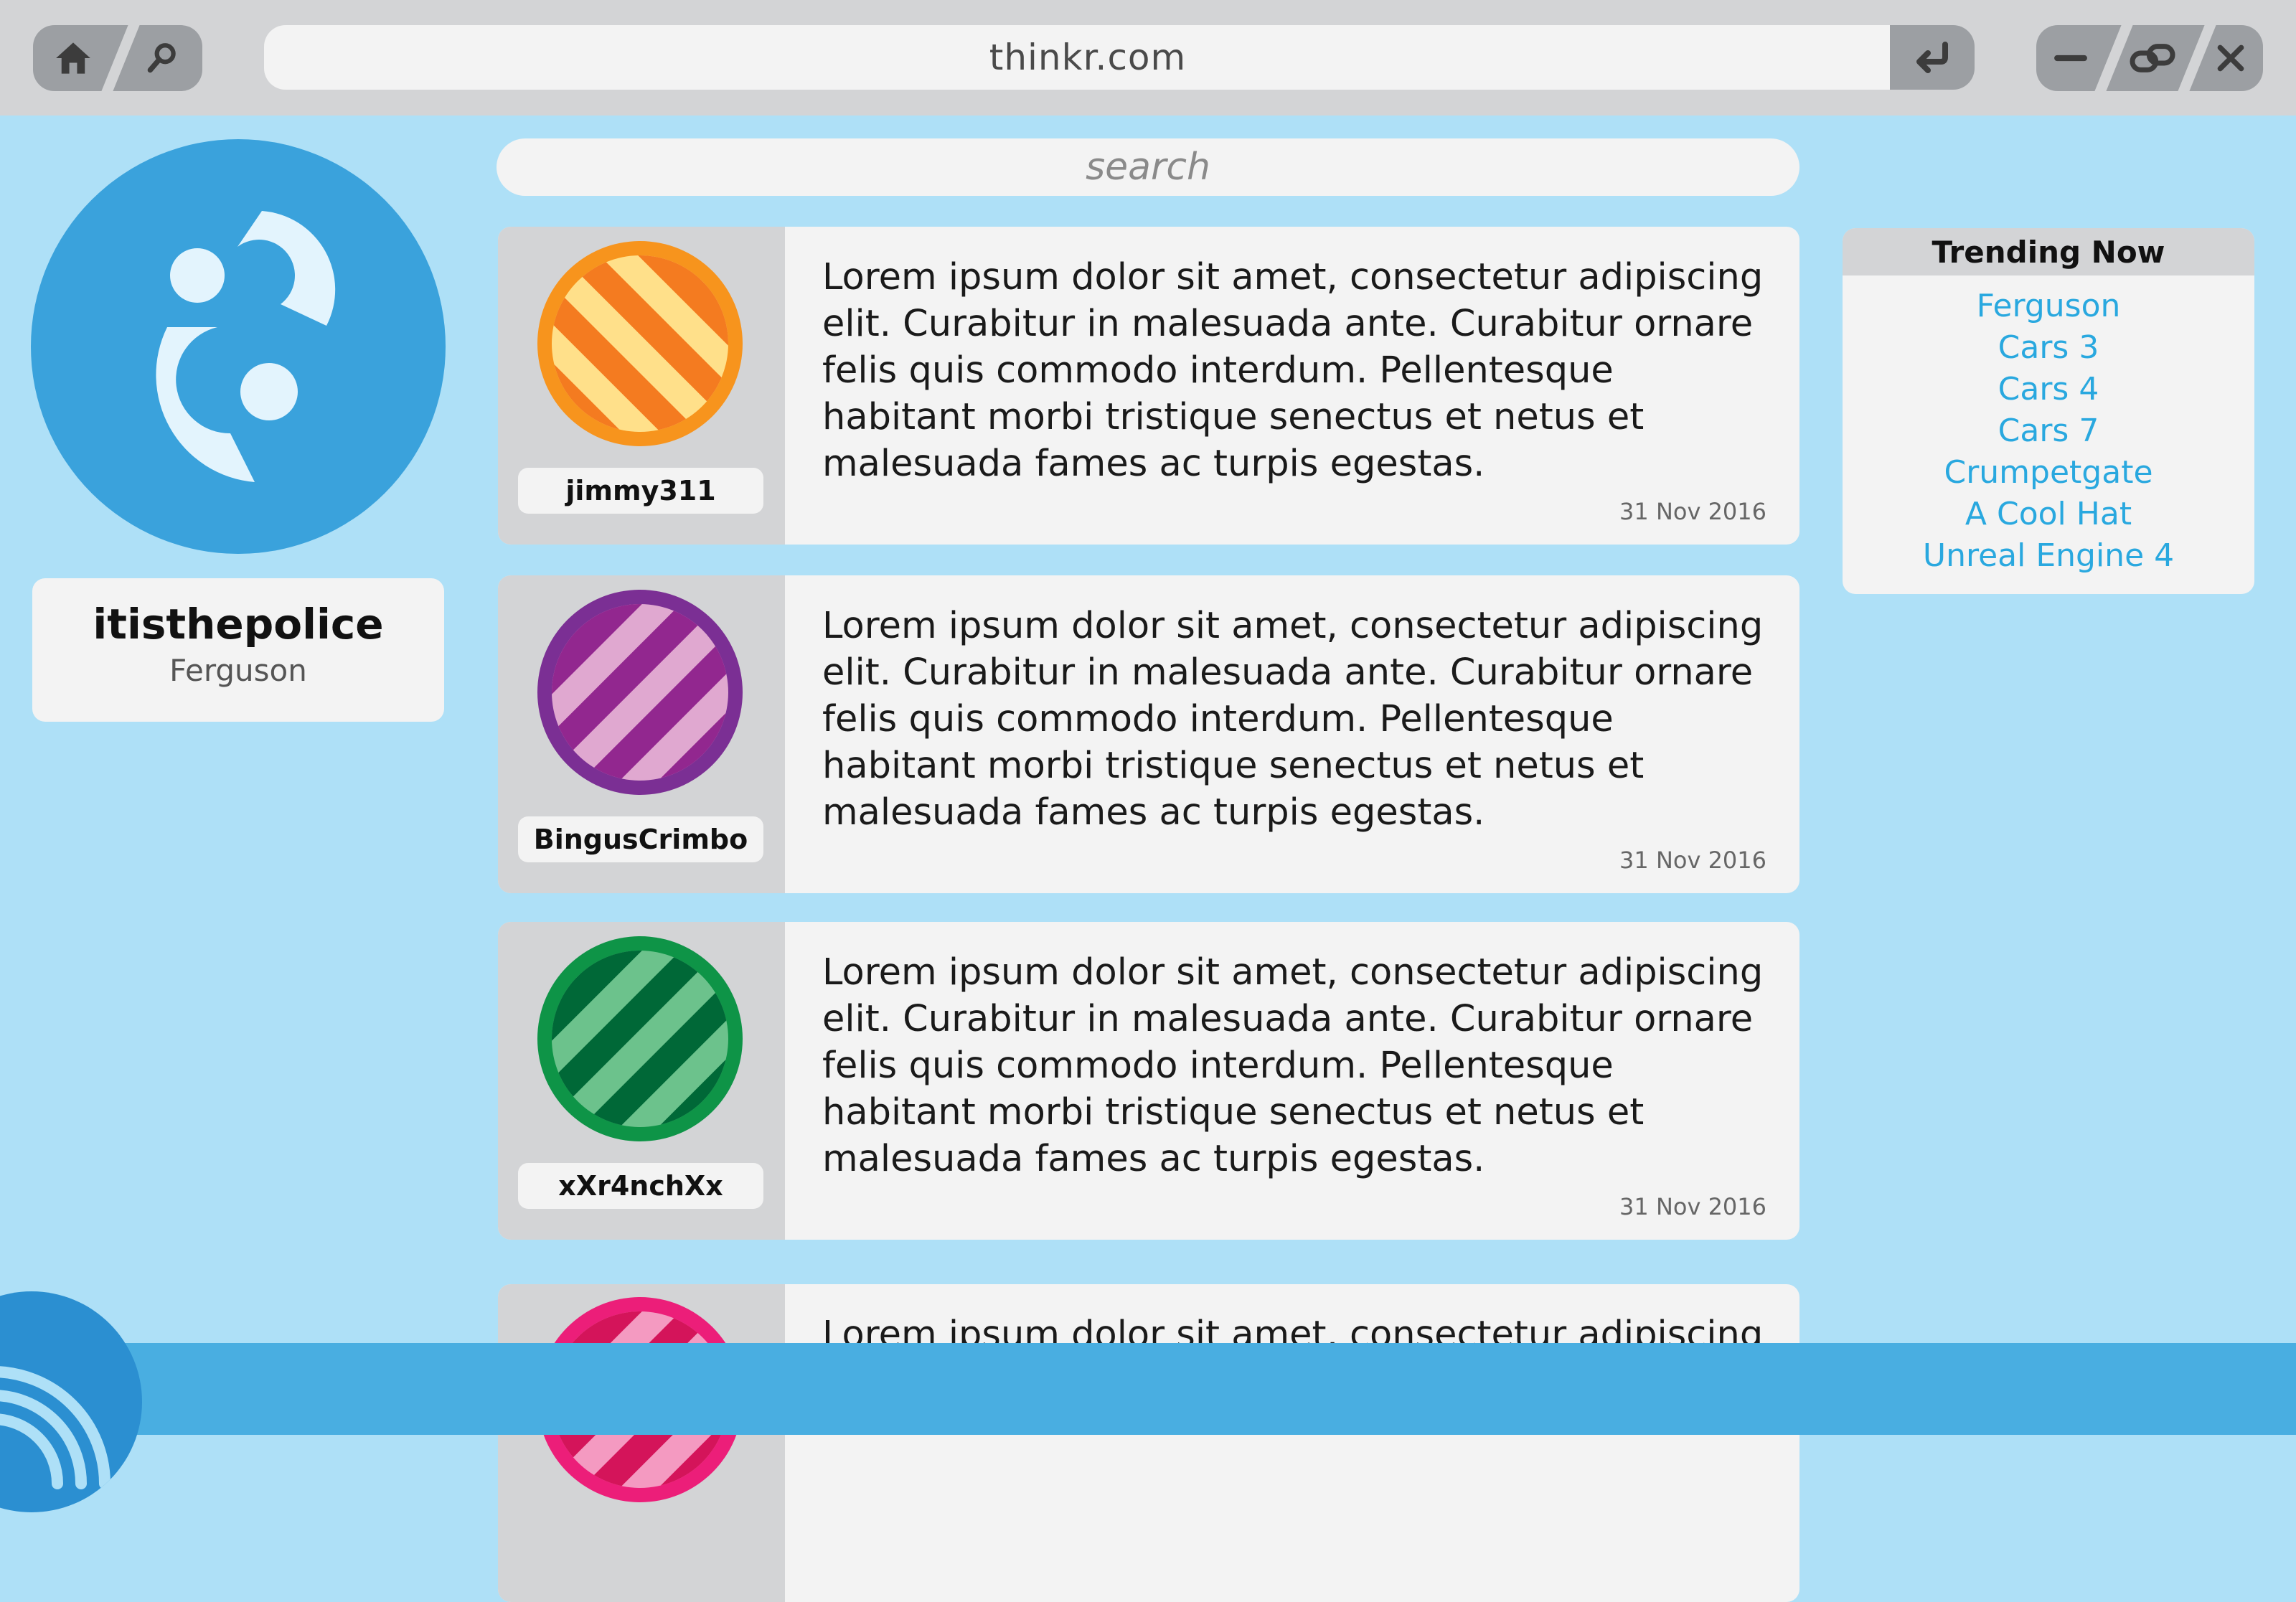 The image size is (2296, 1602). Describe the element at coordinates (2048, 431) in the screenshot. I see `trending-item: Cars 7` at that location.